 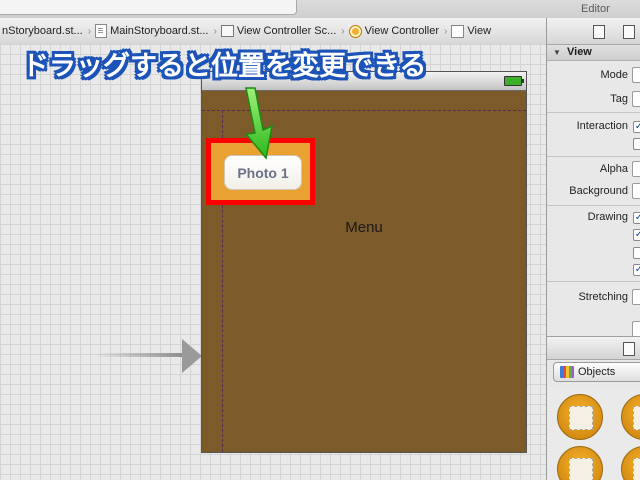 I want to click on stretching-width-field, so click(x=636, y=329).